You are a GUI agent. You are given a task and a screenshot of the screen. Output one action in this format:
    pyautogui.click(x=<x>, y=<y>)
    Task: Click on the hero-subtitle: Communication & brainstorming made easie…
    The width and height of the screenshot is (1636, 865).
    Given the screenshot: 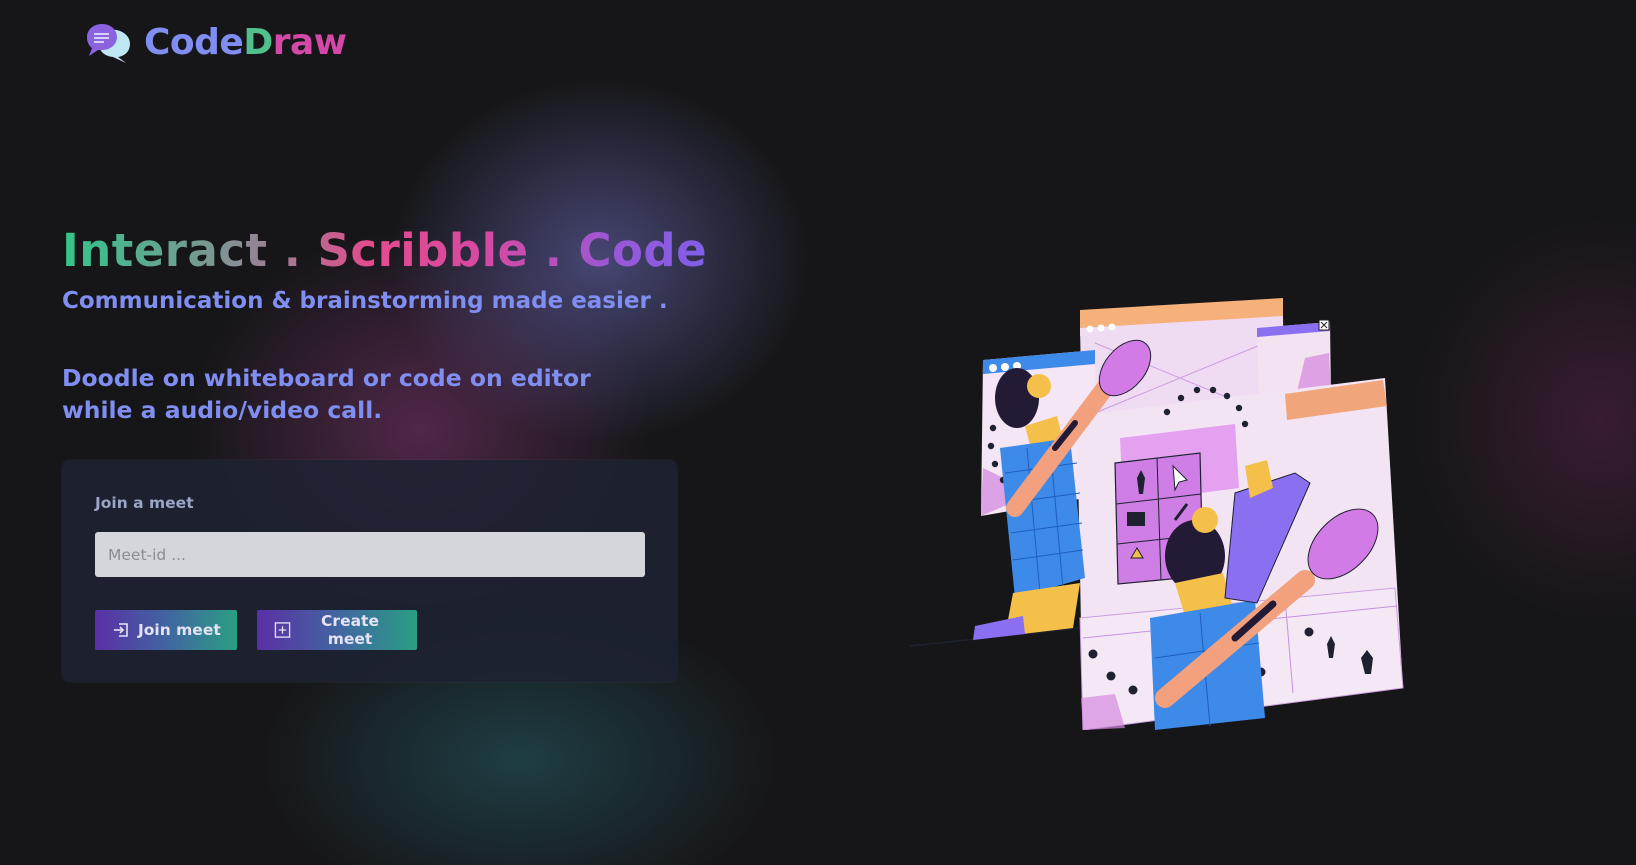 What is the action you would take?
    pyautogui.click(x=365, y=301)
    